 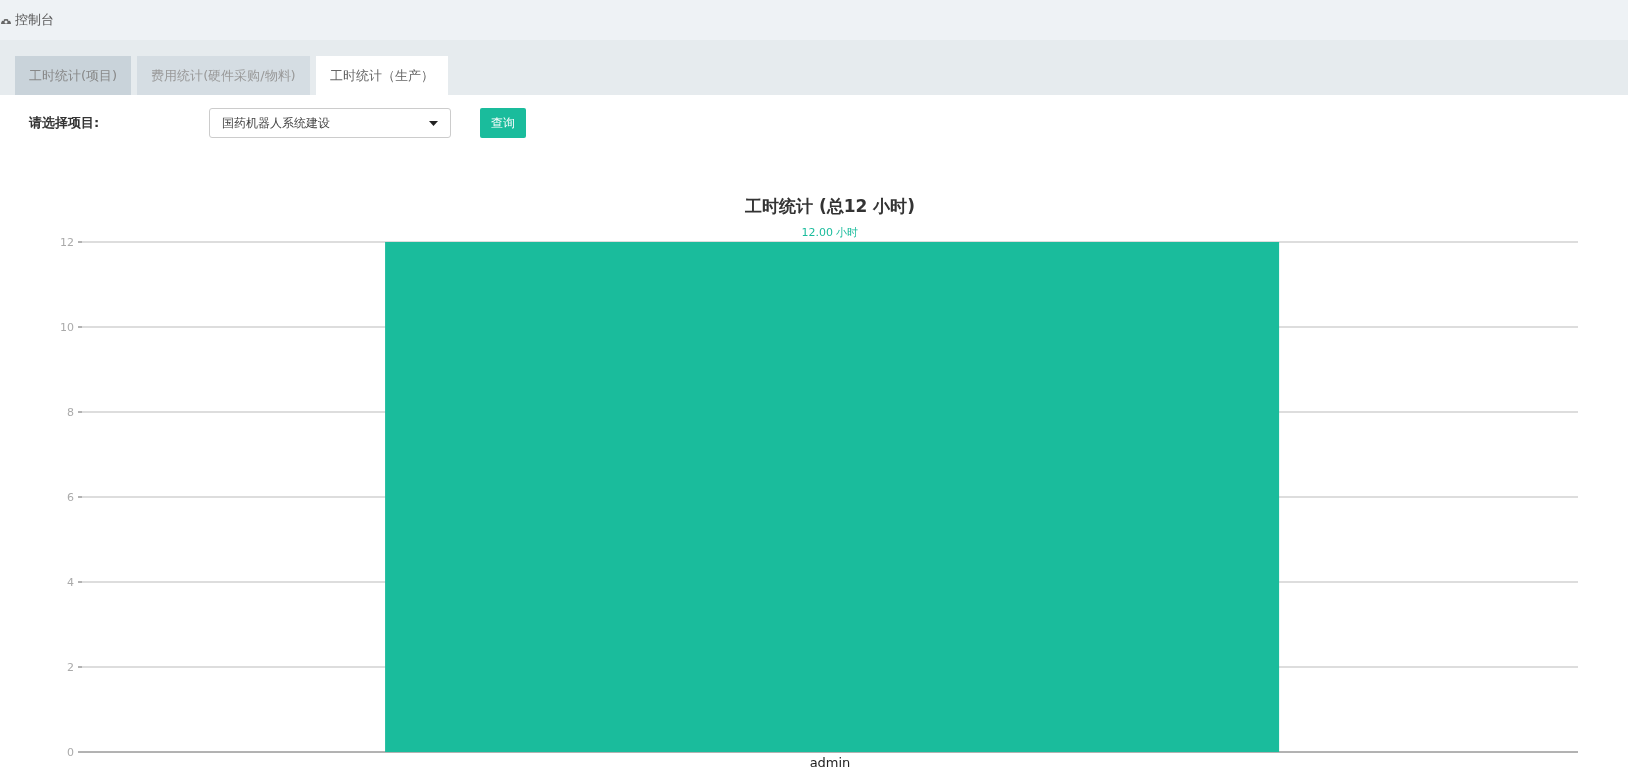 What do you see at coordinates (381, 75) in the screenshot?
I see `tab: 工时统计（生产）` at bounding box center [381, 75].